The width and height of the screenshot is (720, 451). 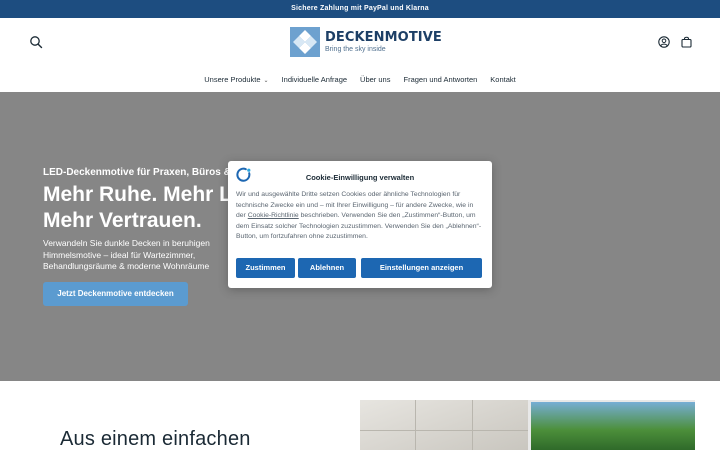 I want to click on nav-item-custom-request: Individuelle Anfrage, so click(x=314, y=80).